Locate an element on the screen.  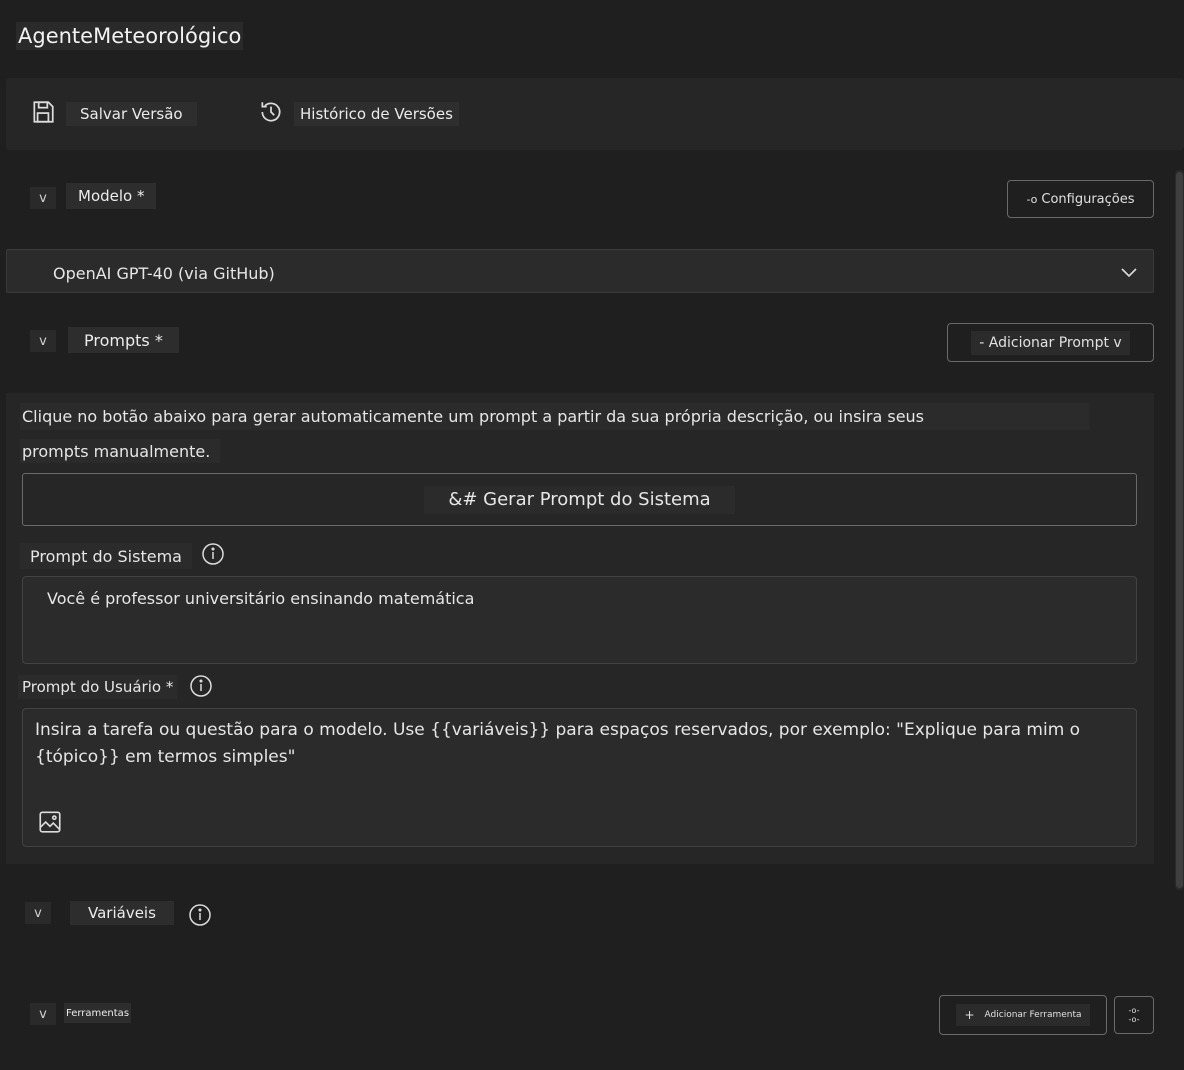
prompts-description-cont: prompts manualmente. is located at coordinates (120, 451).